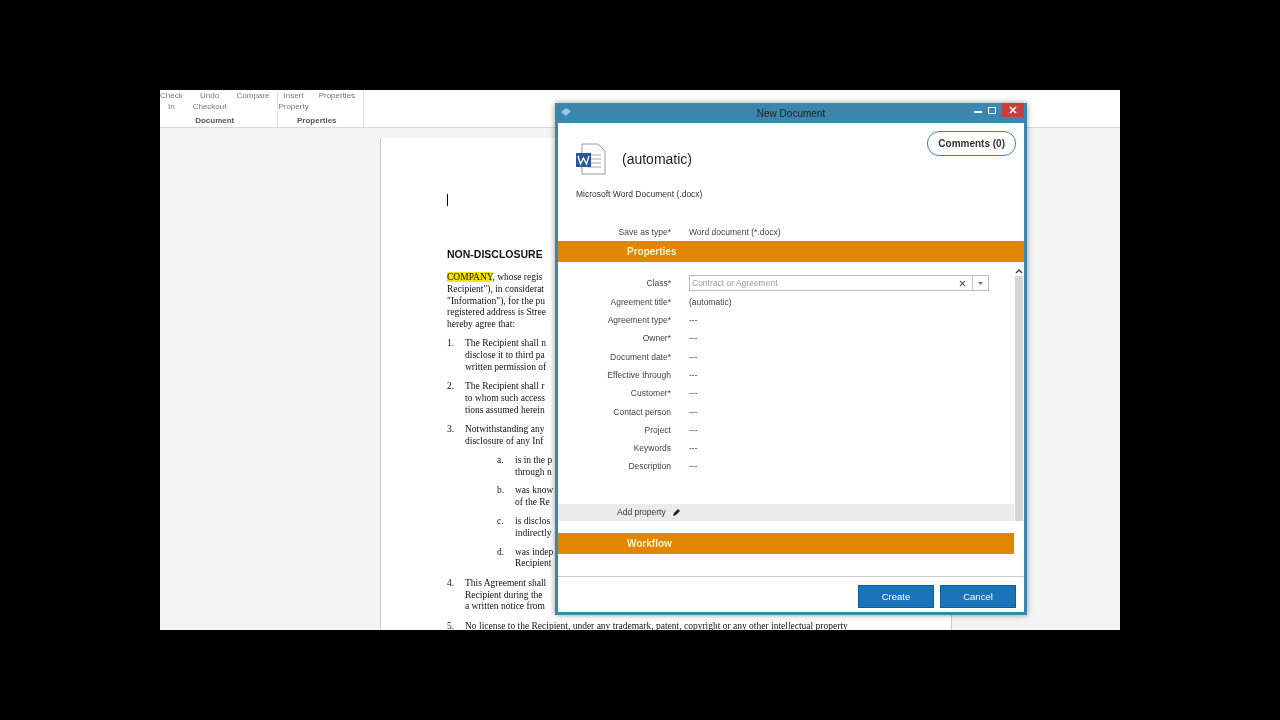 The width and height of the screenshot is (1280, 720). Describe the element at coordinates (638, 320) in the screenshot. I see `field-label: Agreement type*` at that location.